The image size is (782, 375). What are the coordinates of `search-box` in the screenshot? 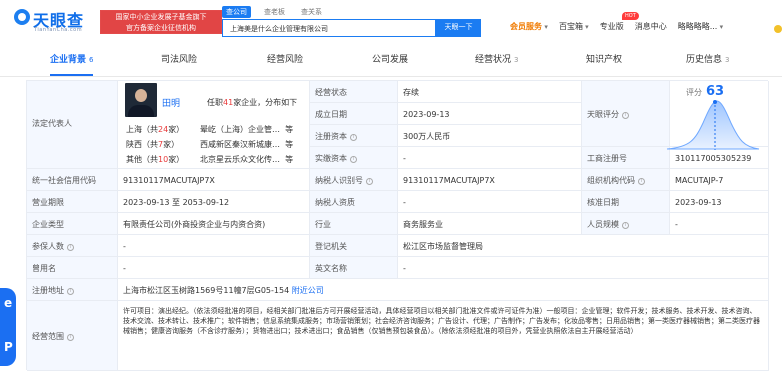 It's located at (329, 28).